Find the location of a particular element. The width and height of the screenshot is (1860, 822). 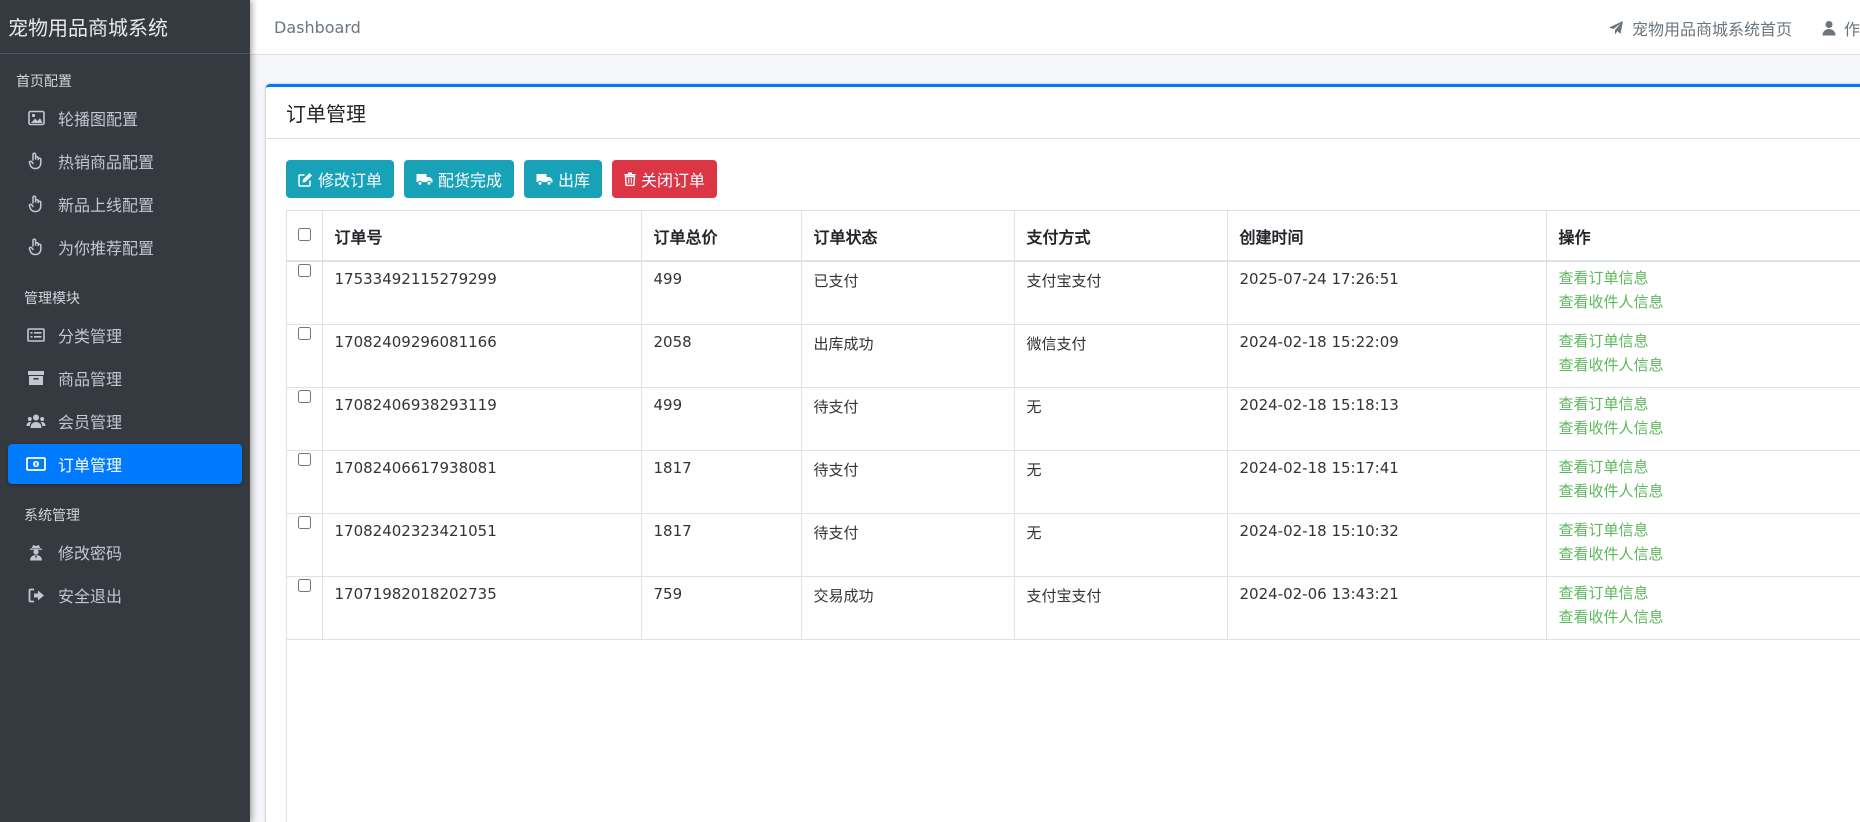

top-navbar: Dashboard 宠物用品商城系统首页 作者 is located at coordinates (1055, 27).